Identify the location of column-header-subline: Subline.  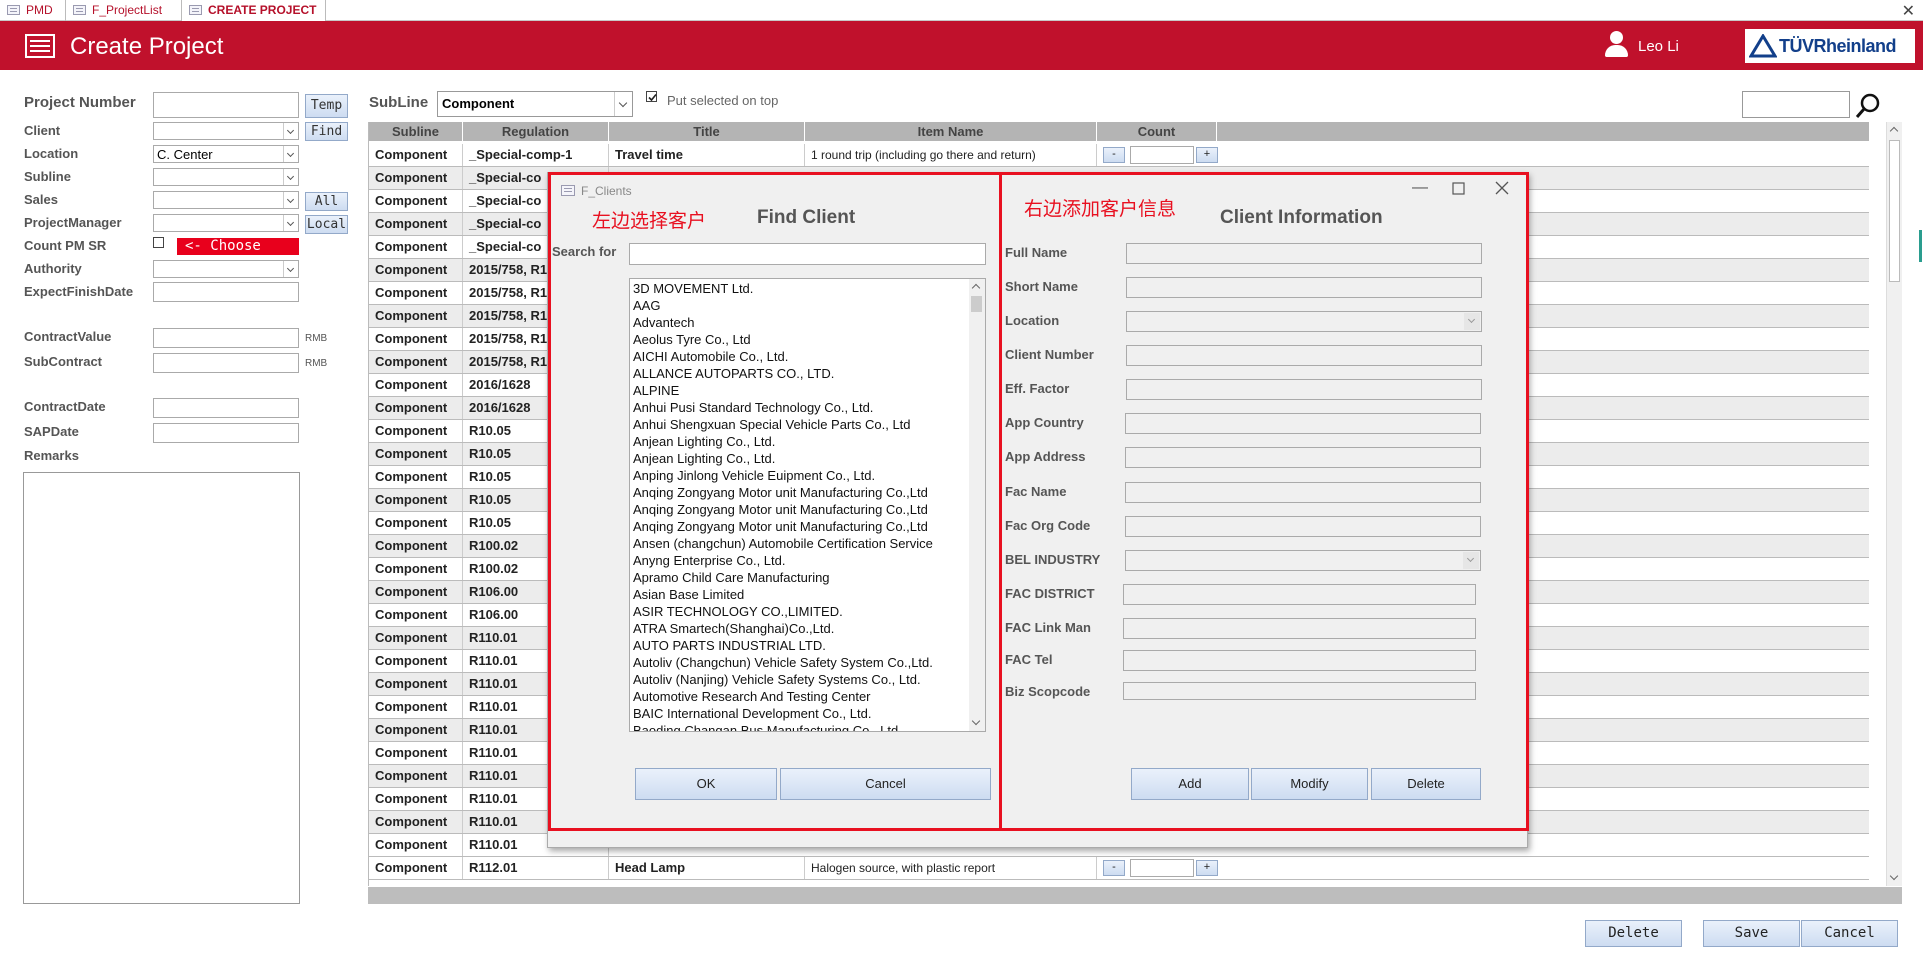
(416, 131).